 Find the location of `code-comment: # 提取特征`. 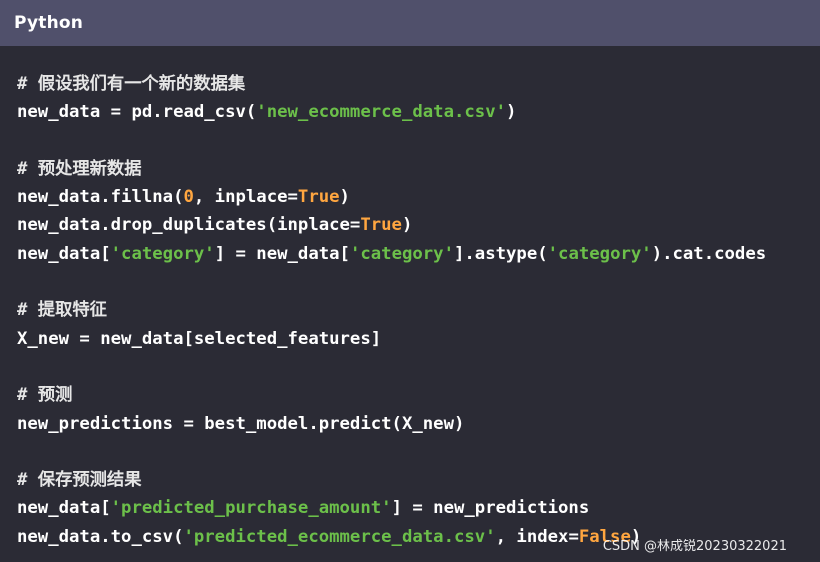

code-comment: # 提取特征 is located at coordinates (62, 310).